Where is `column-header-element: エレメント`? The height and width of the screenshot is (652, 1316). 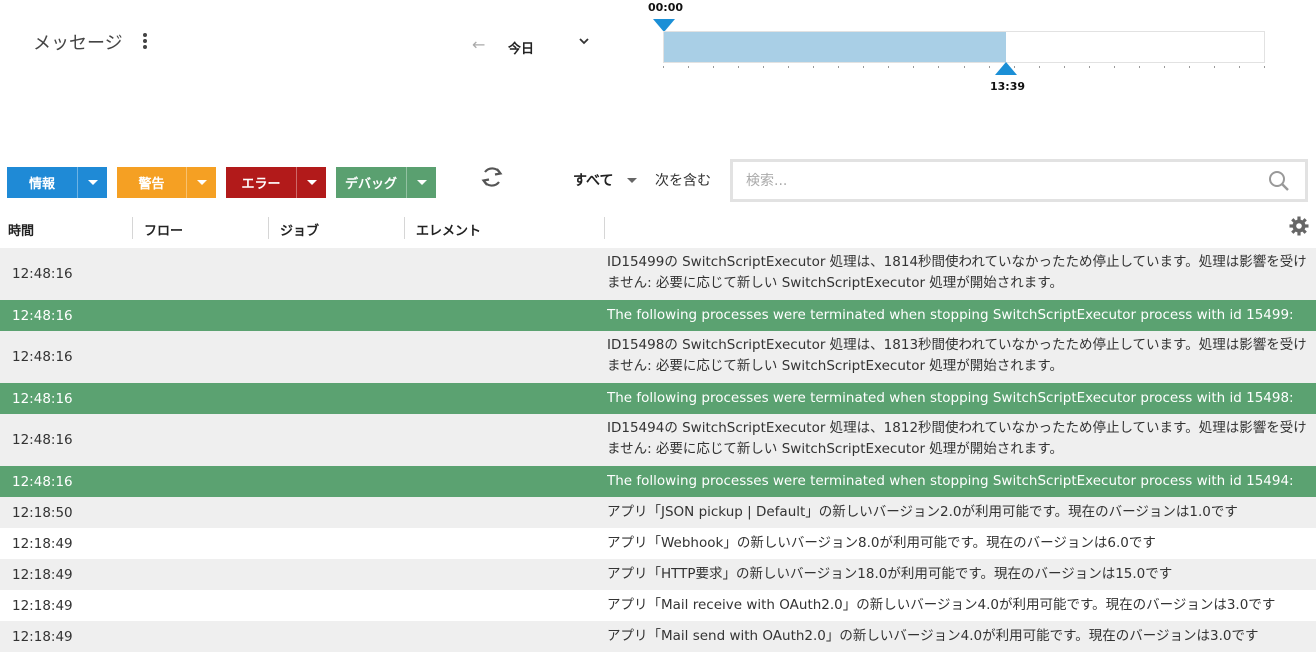 column-header-element: エレメント is located at coordinates (448, 229).